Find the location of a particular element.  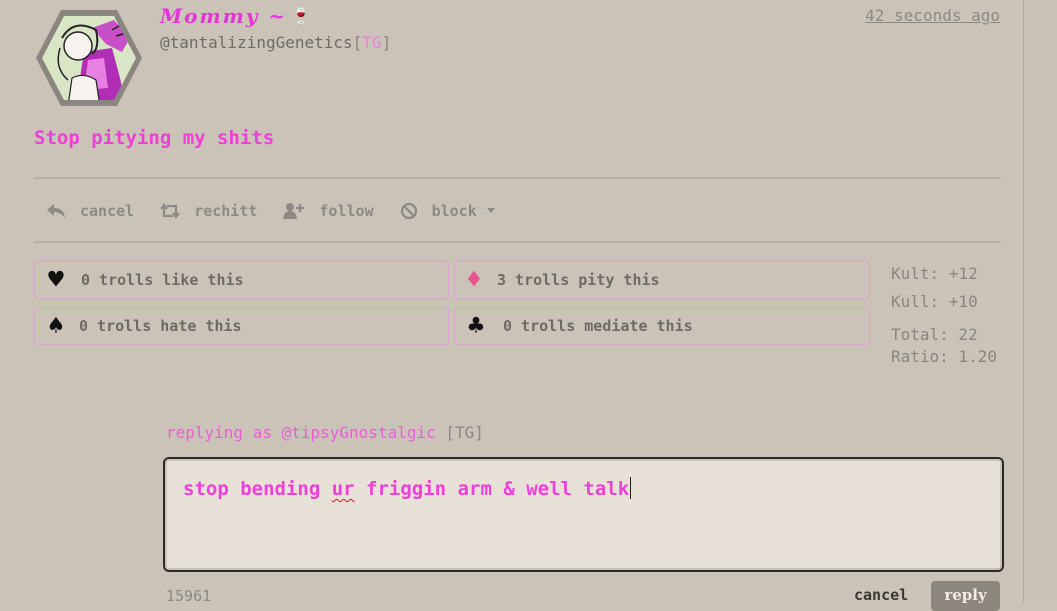

character-counter: 15961 is located at coordinates (189, 596).